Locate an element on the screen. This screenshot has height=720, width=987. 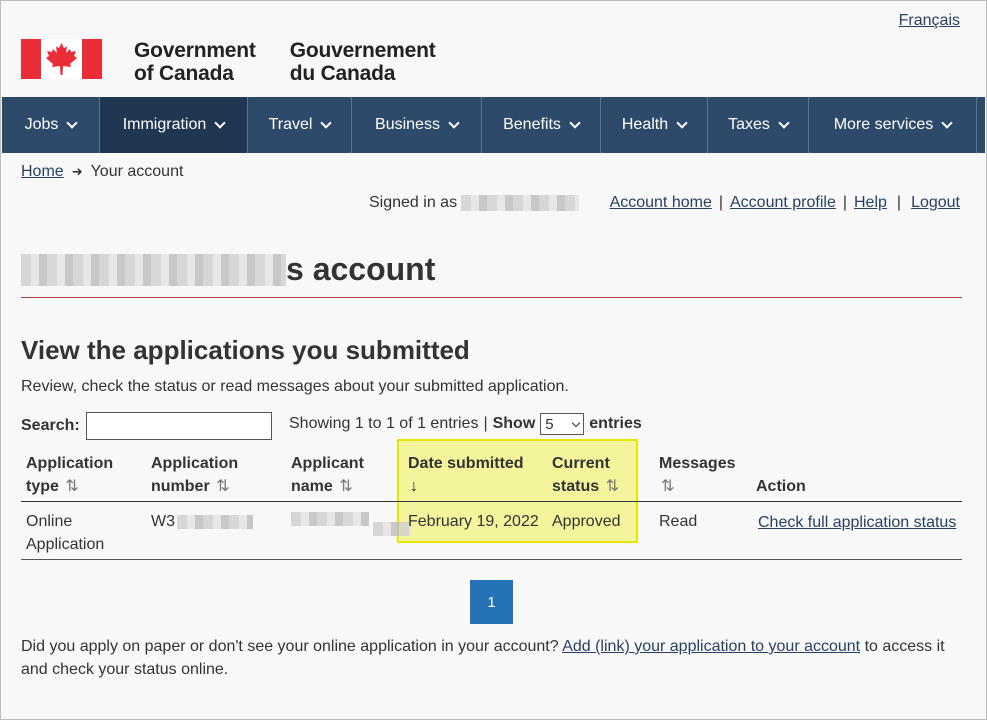
page-size-select: 5 is located at coordinates (562, 424).